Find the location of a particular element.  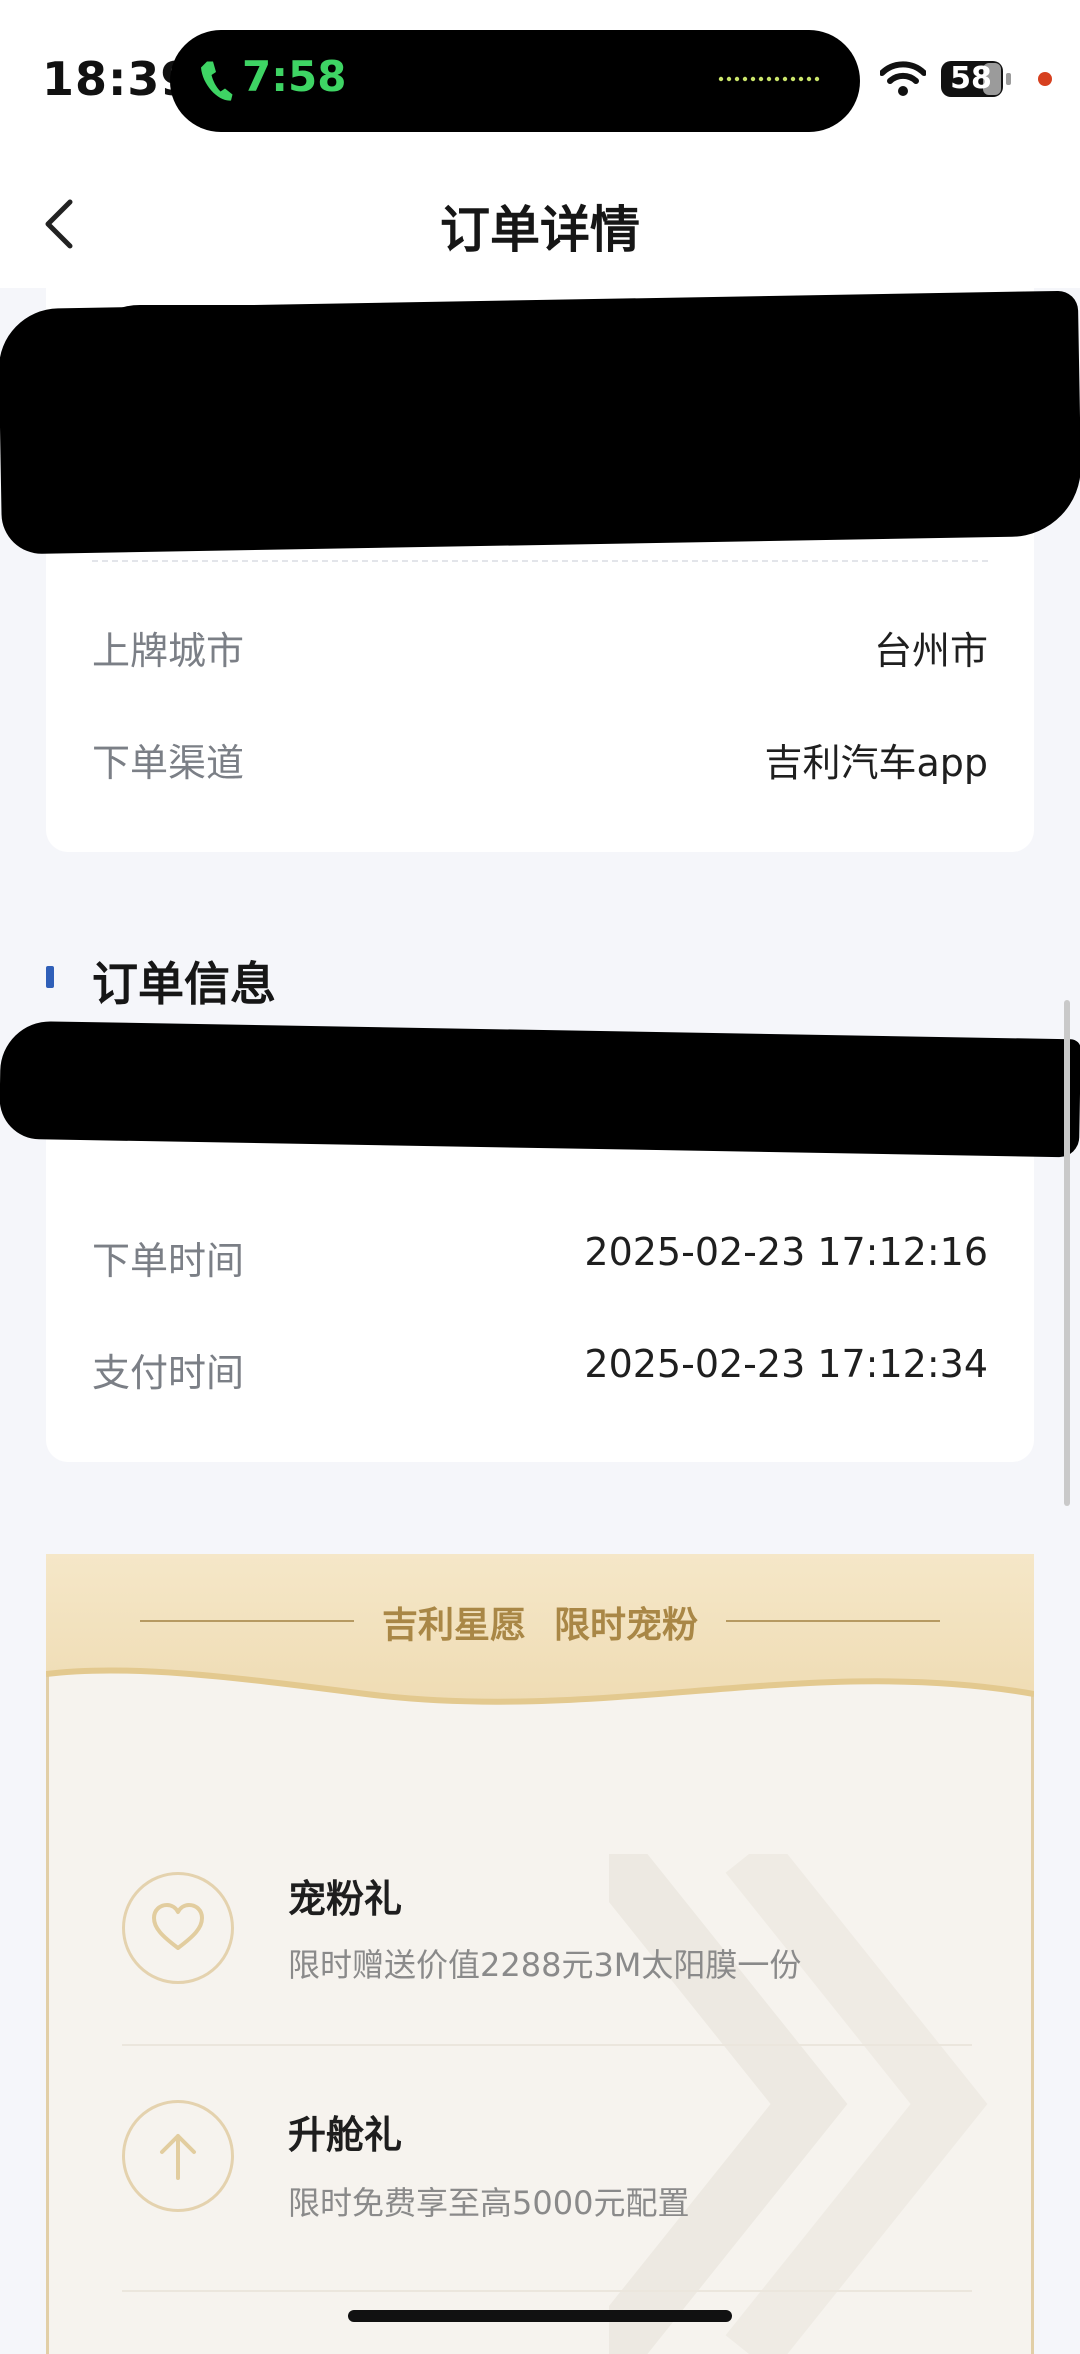

wifi-icon is located at coordinates (903, 78).